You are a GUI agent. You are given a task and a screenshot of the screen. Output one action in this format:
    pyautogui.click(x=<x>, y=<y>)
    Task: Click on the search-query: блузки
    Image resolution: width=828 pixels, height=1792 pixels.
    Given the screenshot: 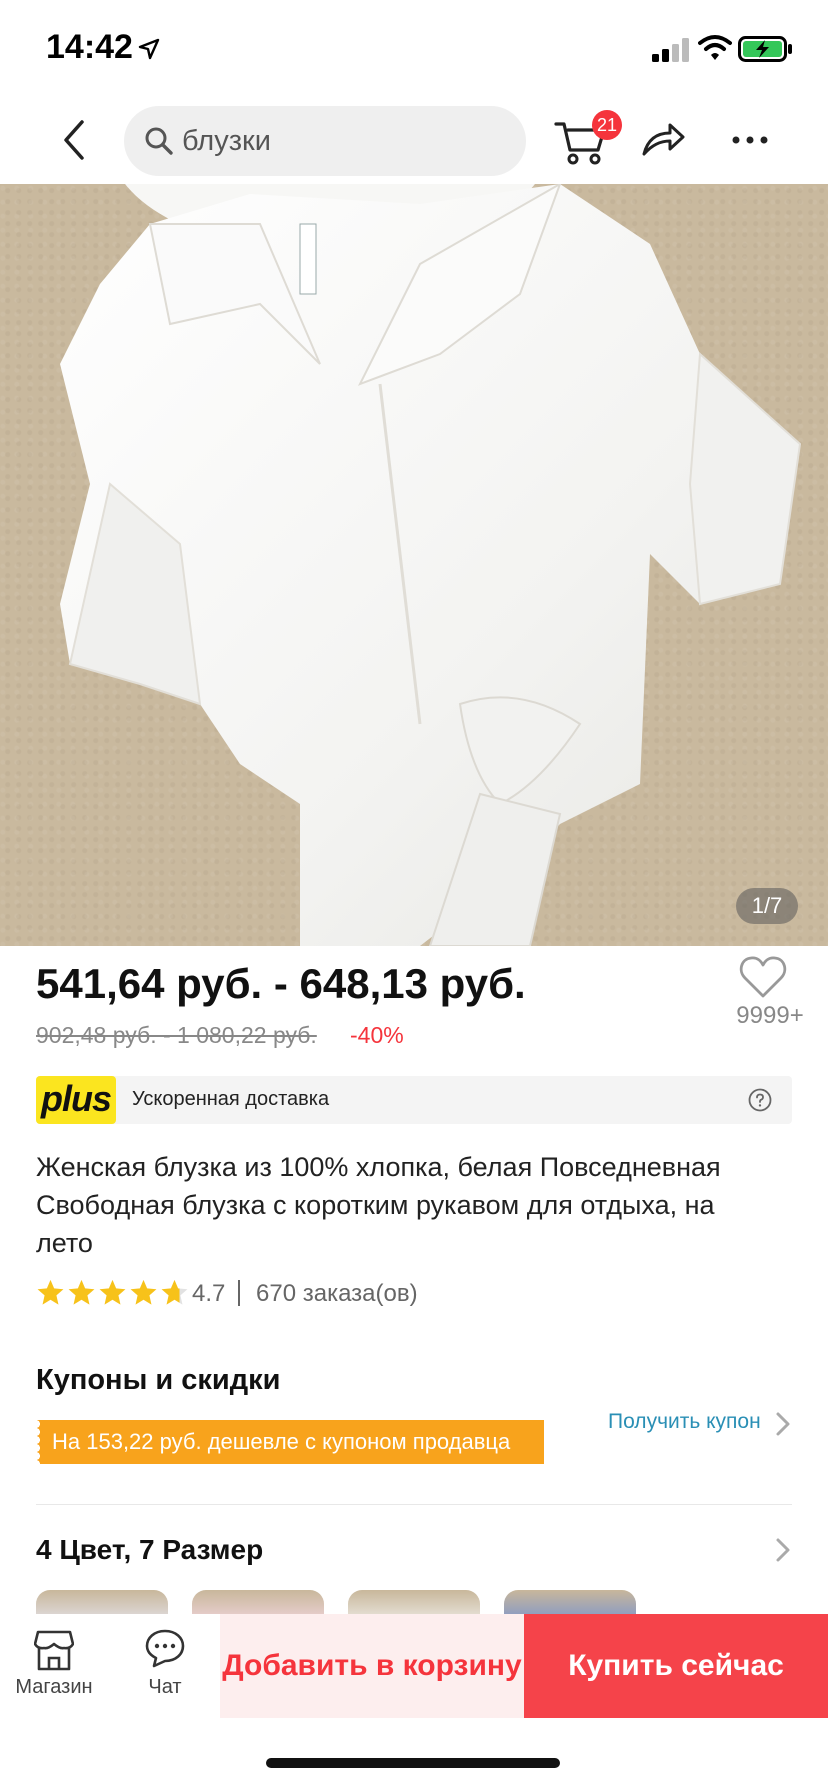 What is the action you would take?
    pyautogui.click(x=226, y=141)
    